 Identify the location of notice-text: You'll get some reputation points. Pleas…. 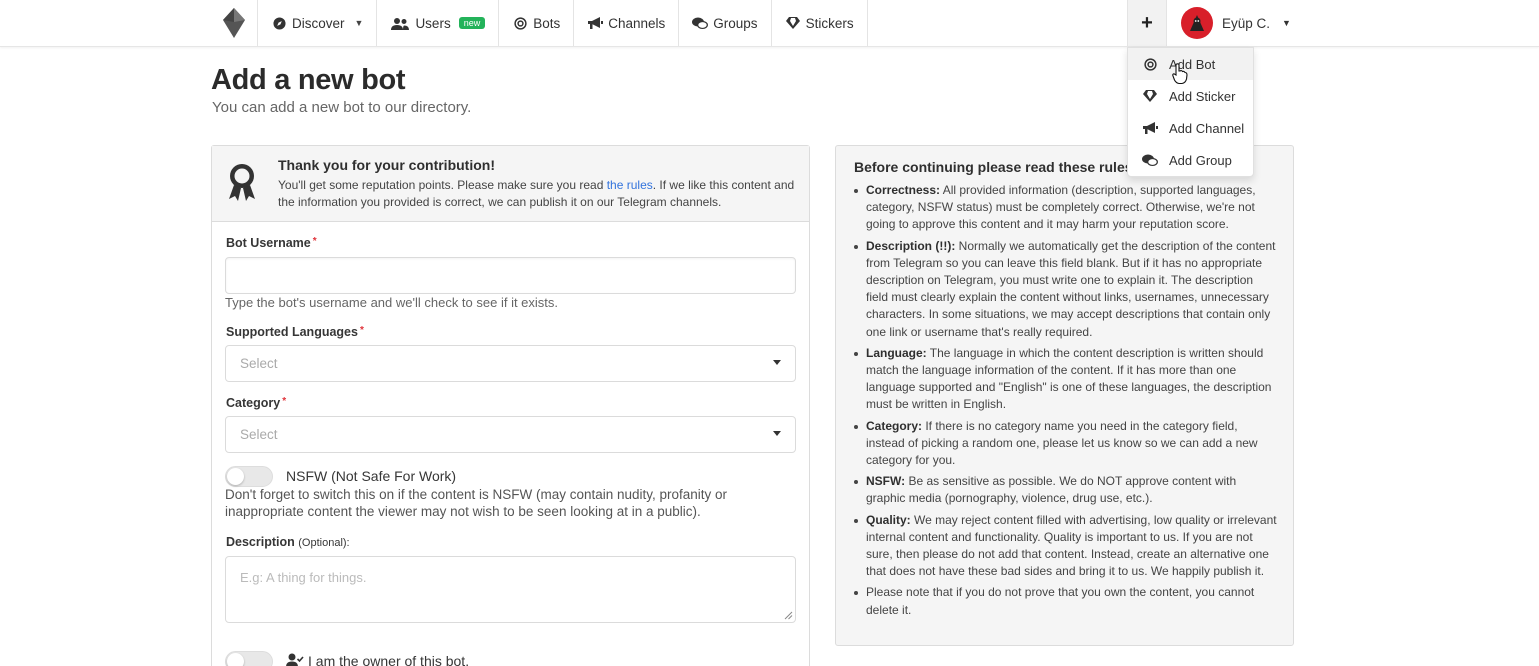
(538, 194).